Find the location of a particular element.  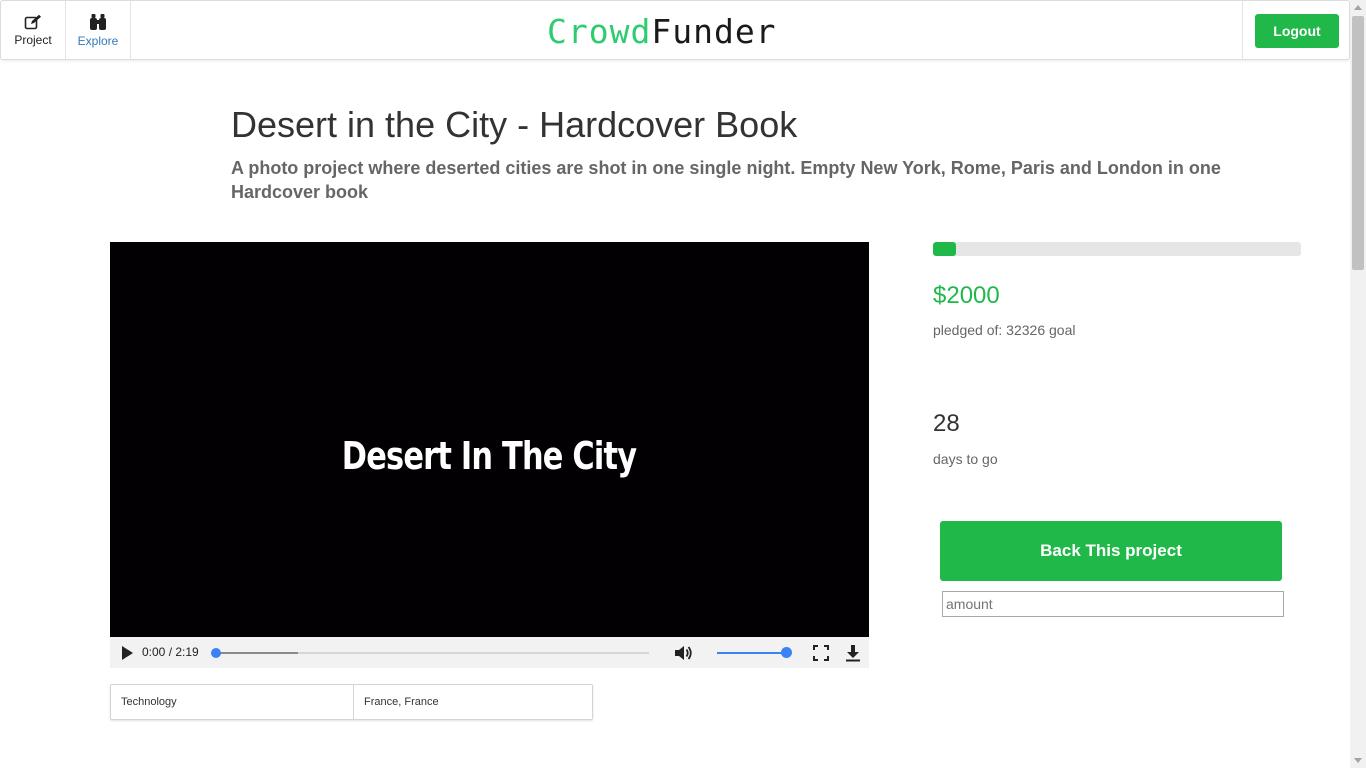

scrollbar-thumb is located at coordinates (1358, 143).